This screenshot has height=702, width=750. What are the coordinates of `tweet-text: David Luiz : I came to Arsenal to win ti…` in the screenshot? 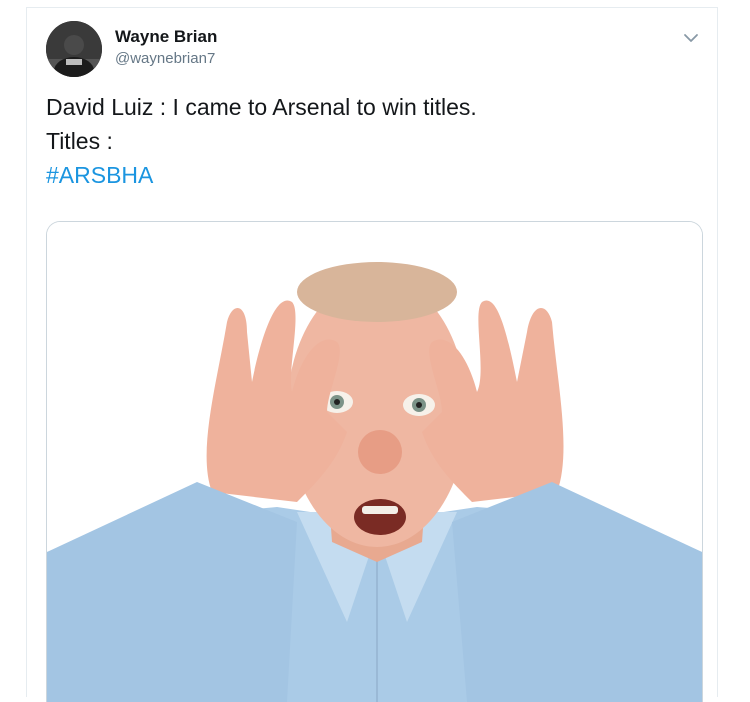 It's located at (261, 141).